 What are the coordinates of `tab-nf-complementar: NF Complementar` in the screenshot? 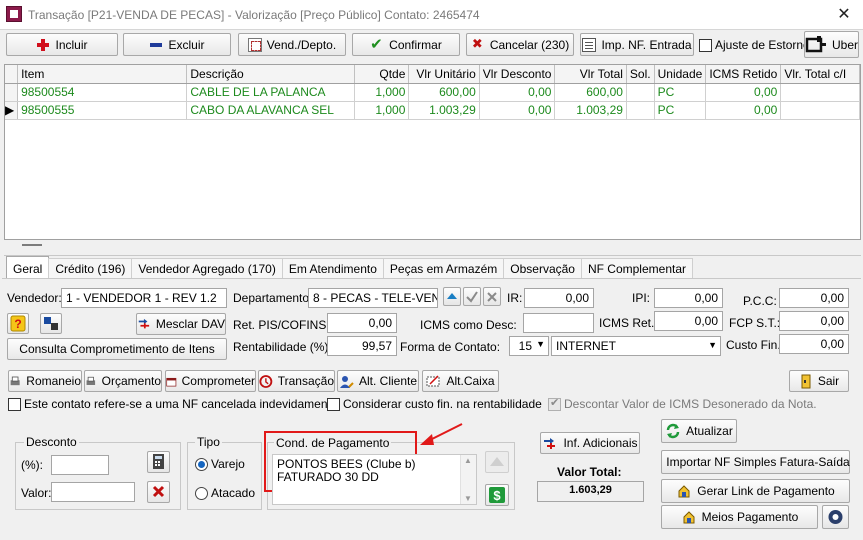 It's located at (636, 268).